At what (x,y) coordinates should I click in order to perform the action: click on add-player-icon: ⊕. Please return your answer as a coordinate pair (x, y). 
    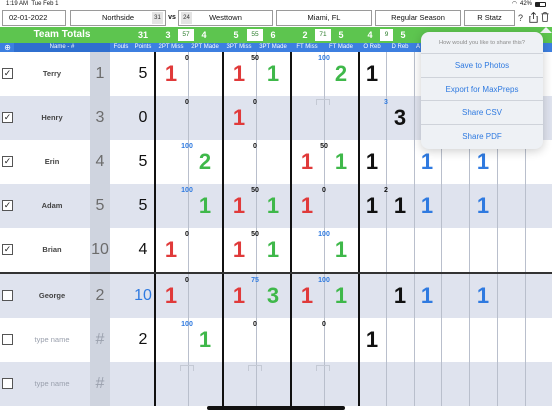
    Looking at the image, I should click on (7, 47).